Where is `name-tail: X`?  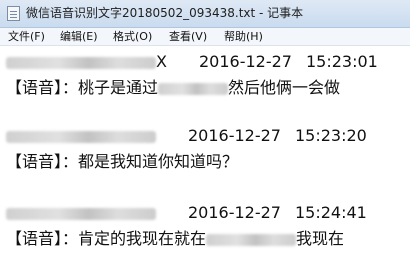 name-tail: X is located at coordinates (161, 61).